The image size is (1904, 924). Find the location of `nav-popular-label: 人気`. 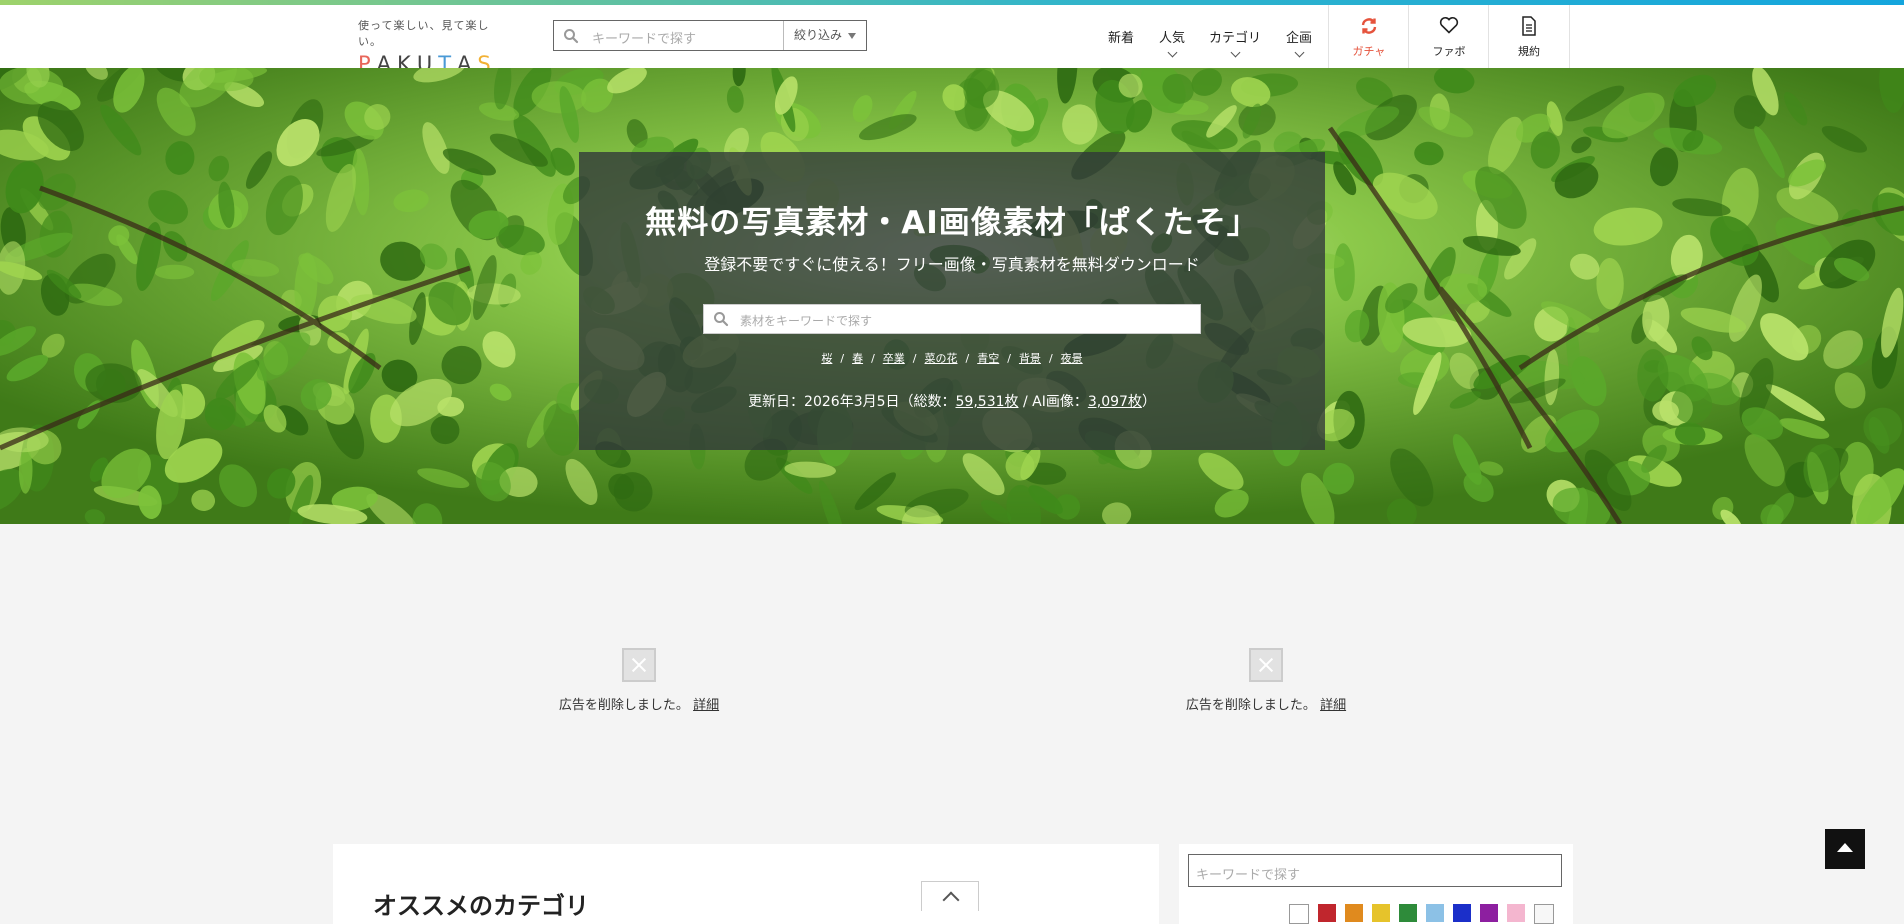

nav-popular-label: 人気 is located at coordinates (1171, 38).